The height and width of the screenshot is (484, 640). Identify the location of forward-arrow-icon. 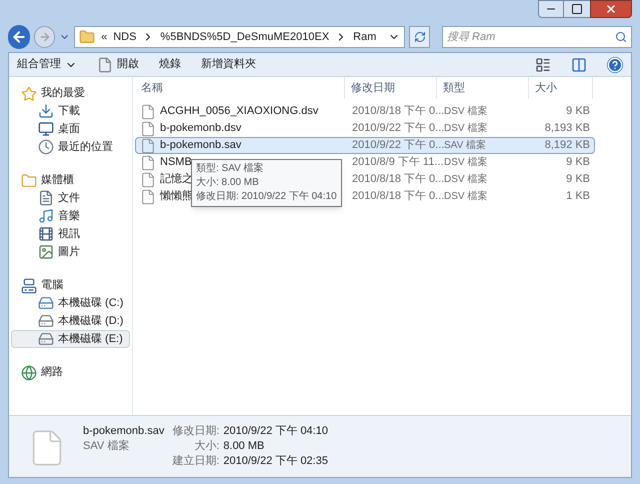
(44, 37).